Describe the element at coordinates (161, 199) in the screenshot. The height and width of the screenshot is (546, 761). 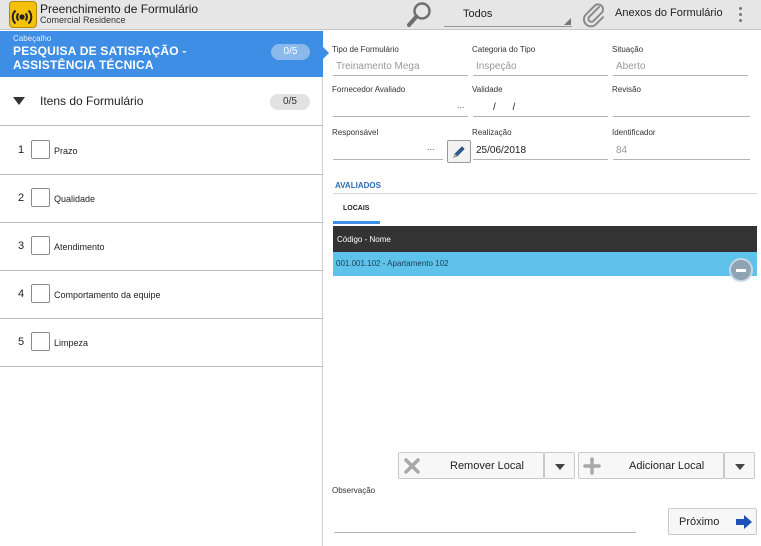
I see `form-item-row: 2 Qualidade` at that location.